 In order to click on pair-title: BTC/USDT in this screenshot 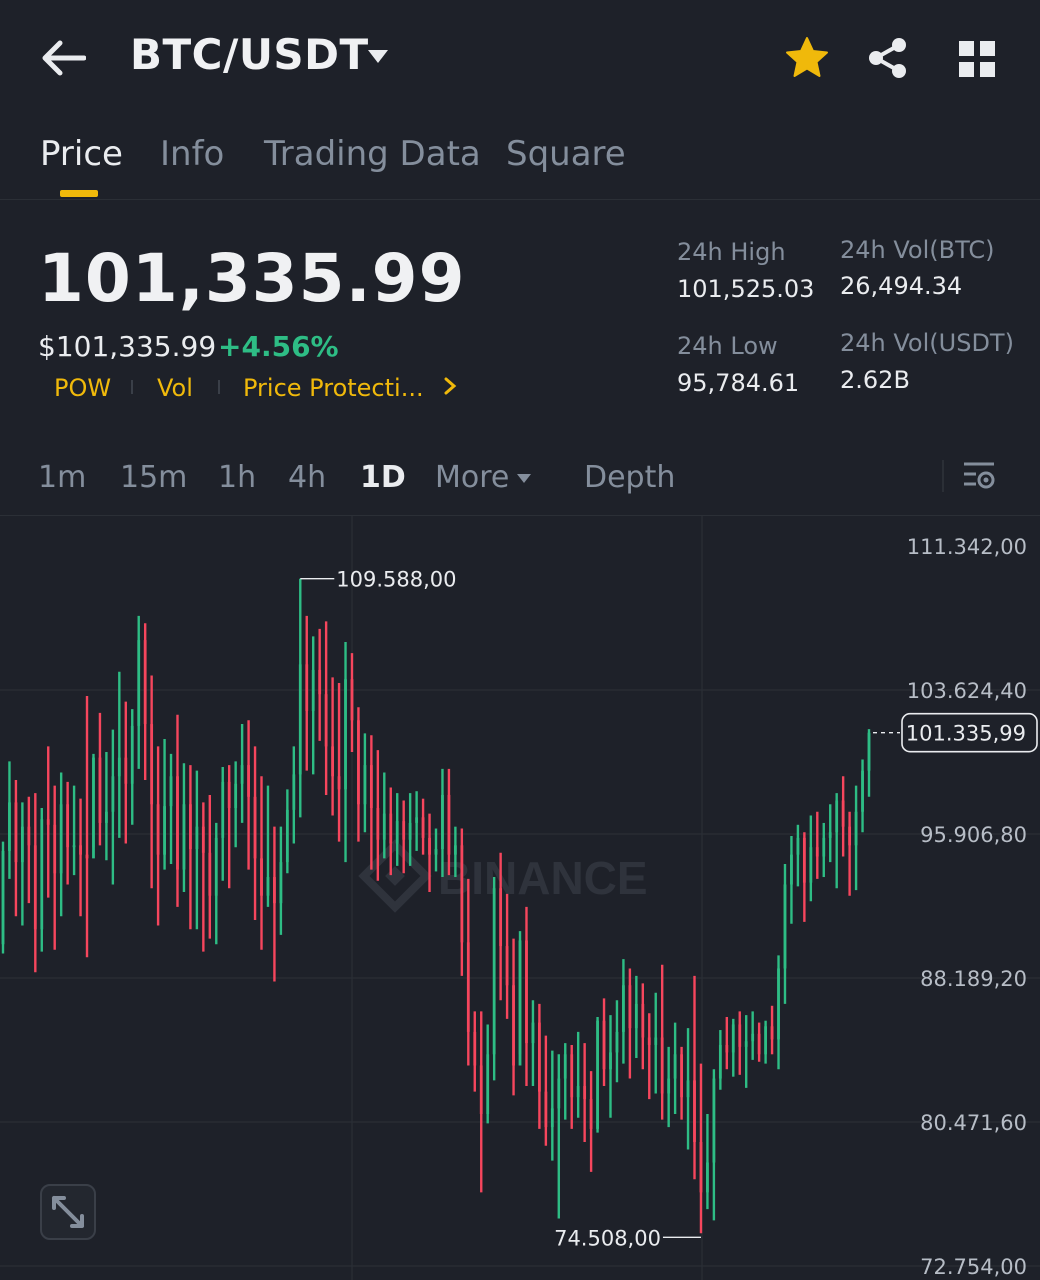, I will do `click(249, 54)`.